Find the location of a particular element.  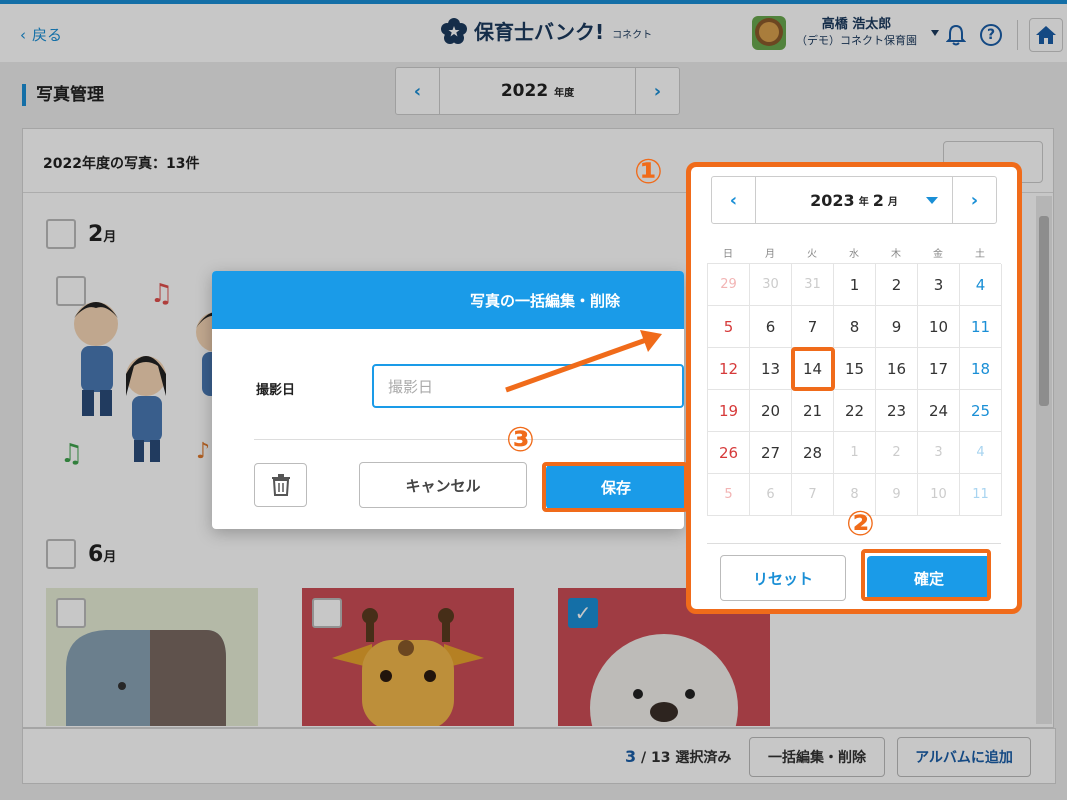

calendar-day: 3 is located at coordinates (939, 285).